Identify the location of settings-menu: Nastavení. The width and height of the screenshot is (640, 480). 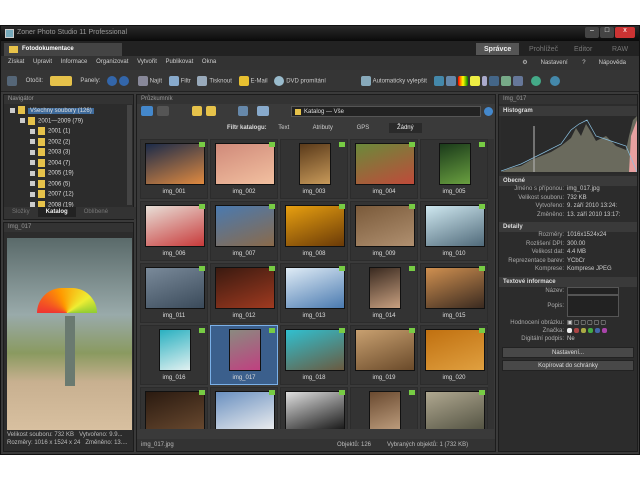
(554, 63).